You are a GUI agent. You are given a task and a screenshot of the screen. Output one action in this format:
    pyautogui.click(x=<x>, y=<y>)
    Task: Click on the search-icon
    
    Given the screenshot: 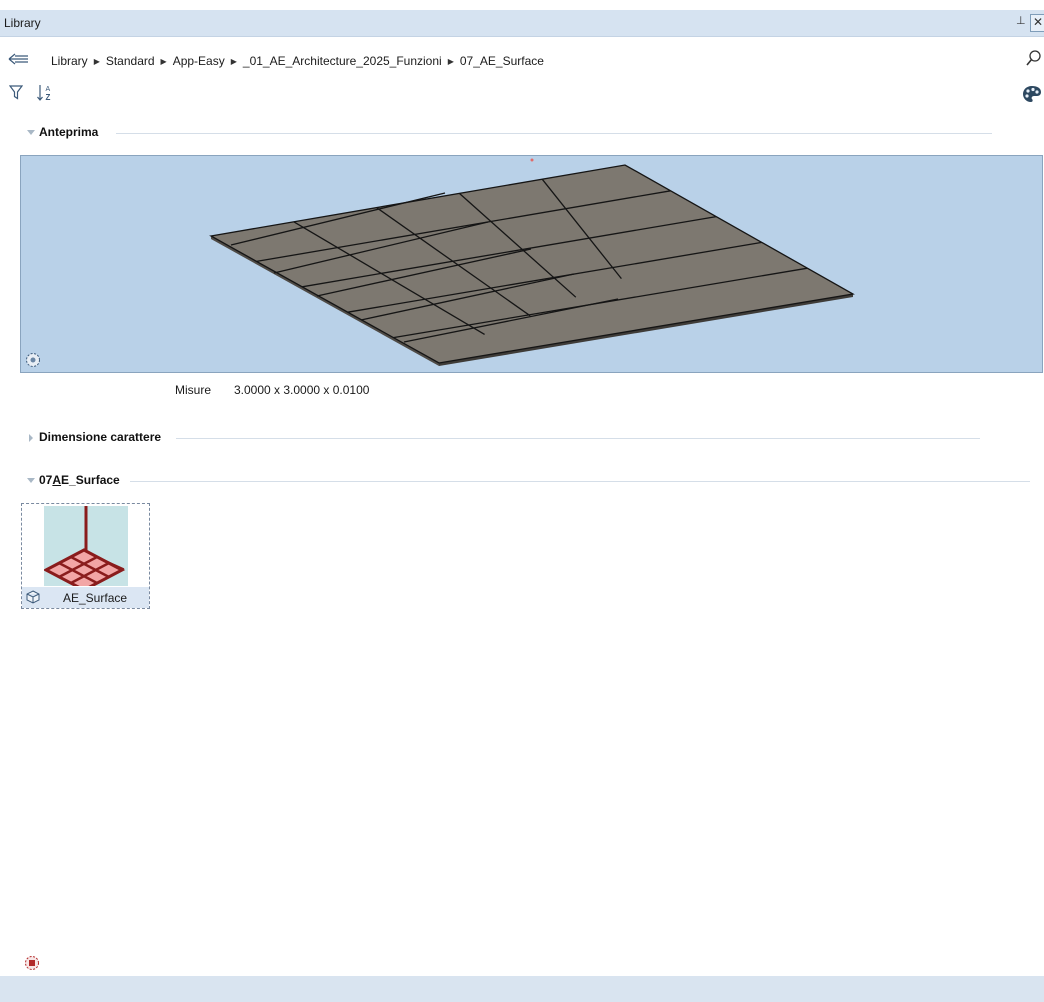 What is the action you would take?
    pyautogui.click(x=1034, y=59)
    